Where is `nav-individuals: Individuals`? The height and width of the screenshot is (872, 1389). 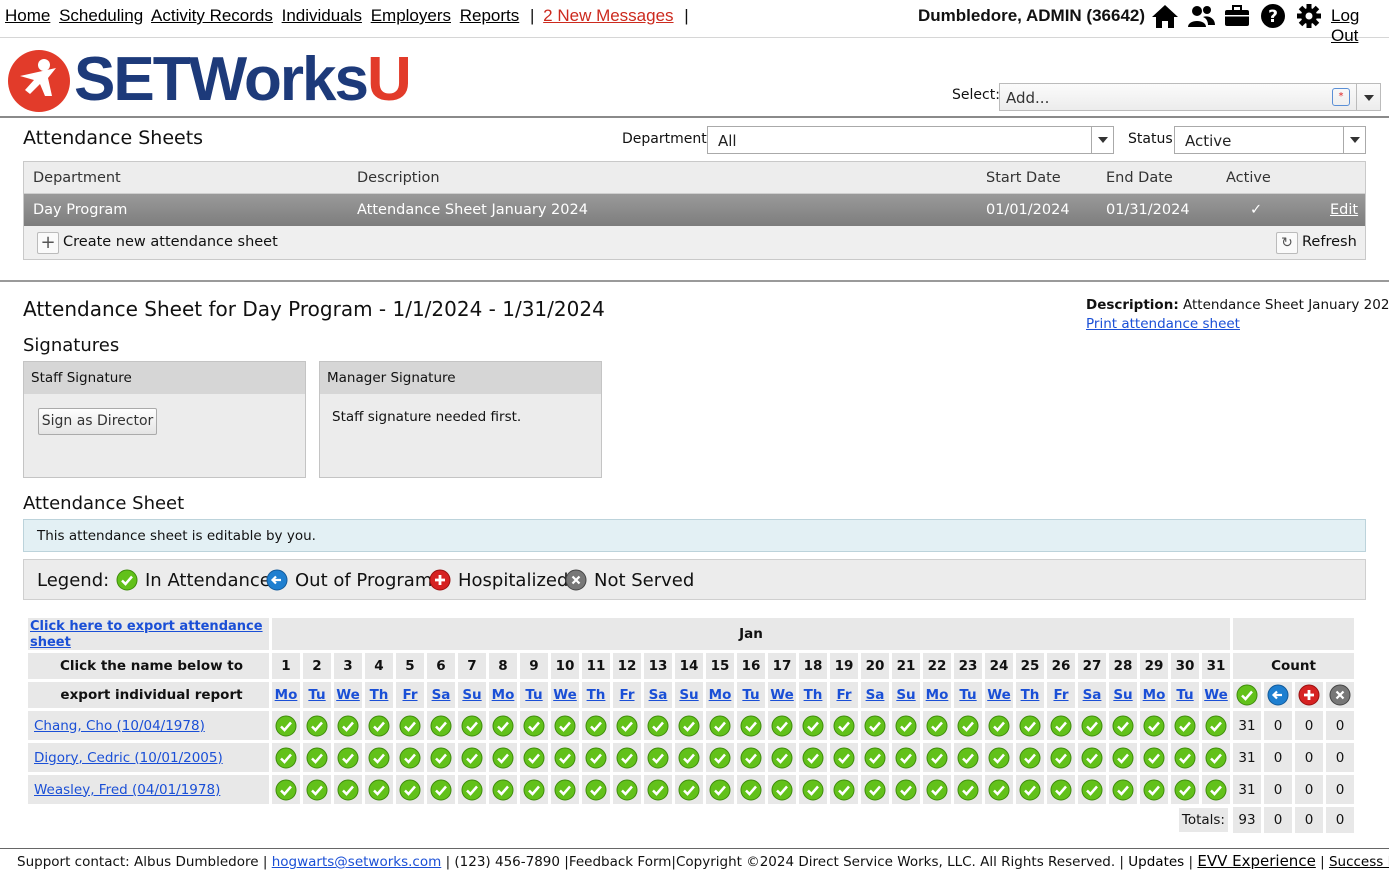 nav-individuals: Individuals is located at coordinates (322, 15).